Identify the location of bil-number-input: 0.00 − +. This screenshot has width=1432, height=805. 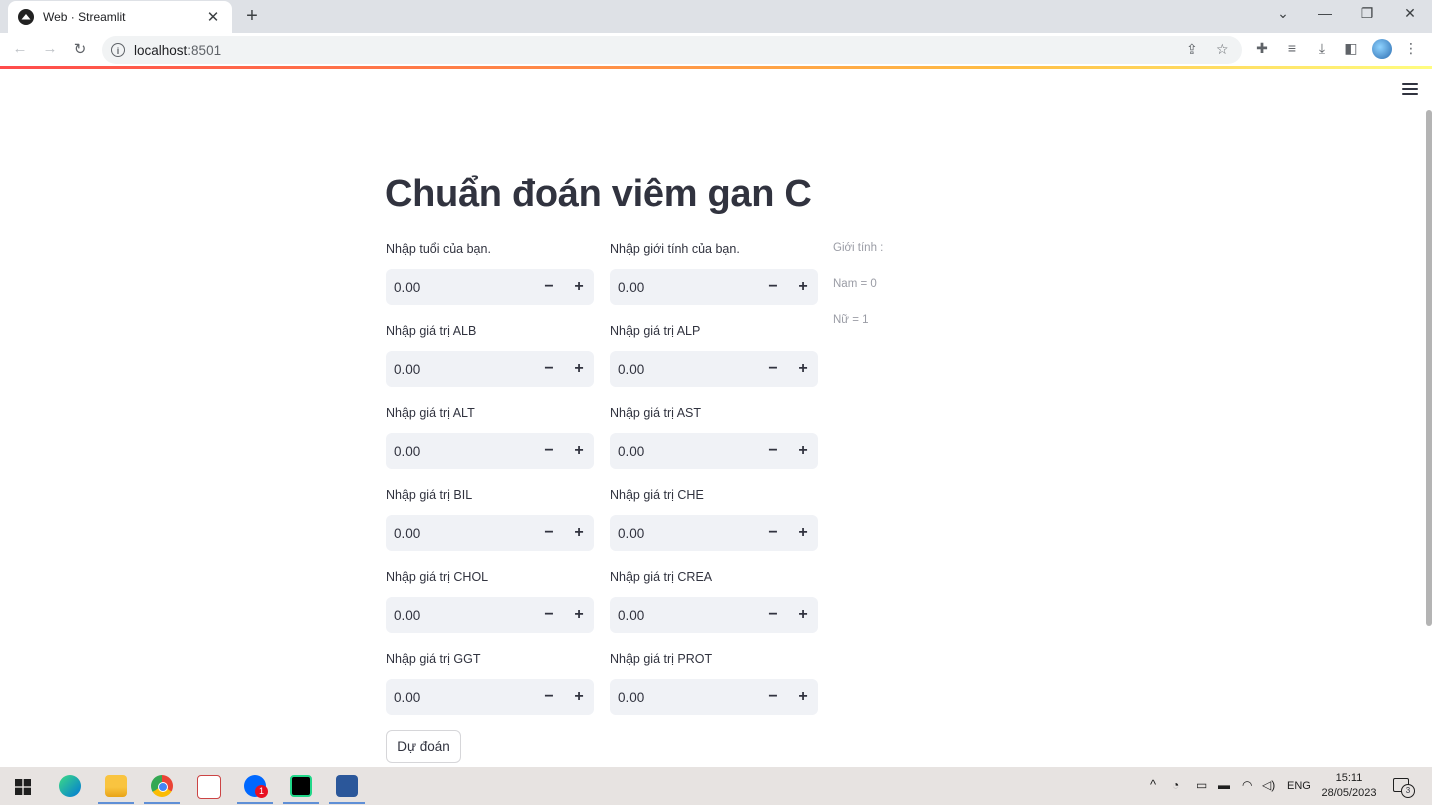
(490, 533).